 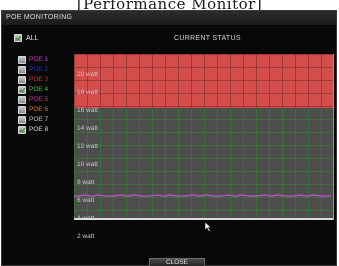 I want to click on close-button: CLOSE, so click(x=177, y=262).